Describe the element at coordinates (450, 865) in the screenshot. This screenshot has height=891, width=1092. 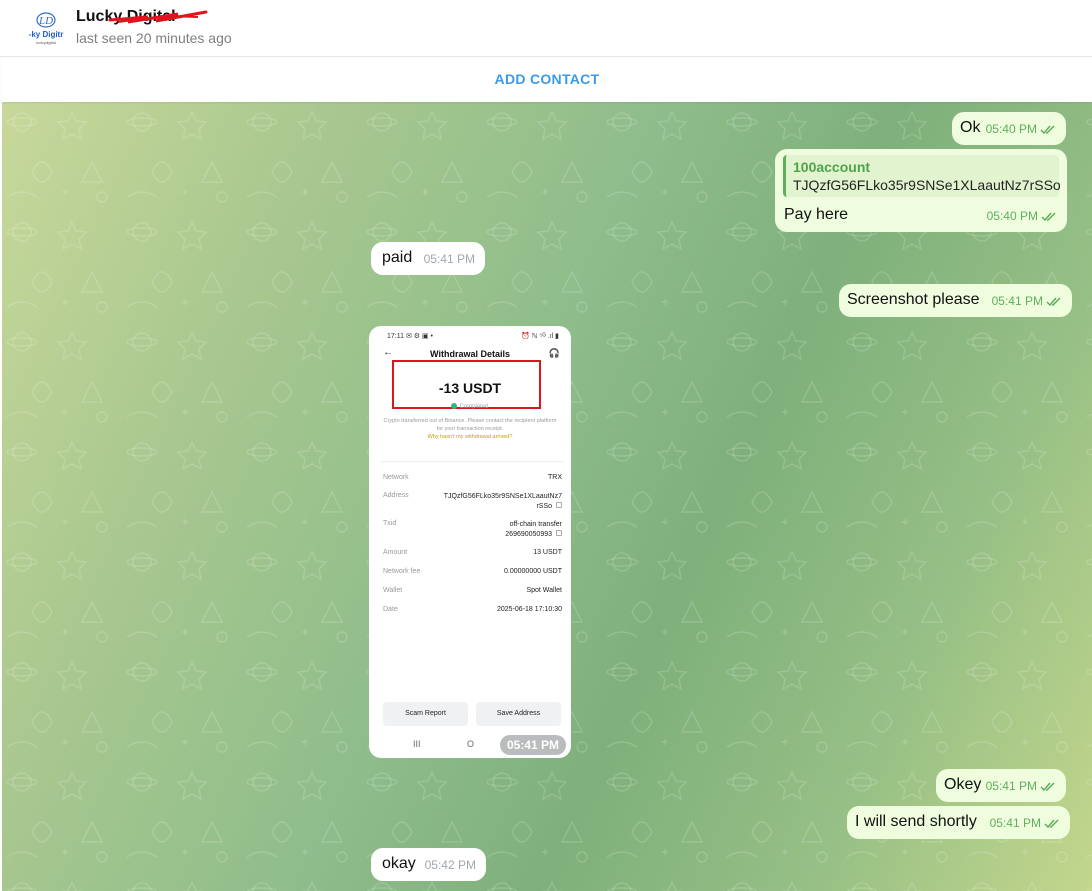
I see `message-time: 05:42 PM` at that location.